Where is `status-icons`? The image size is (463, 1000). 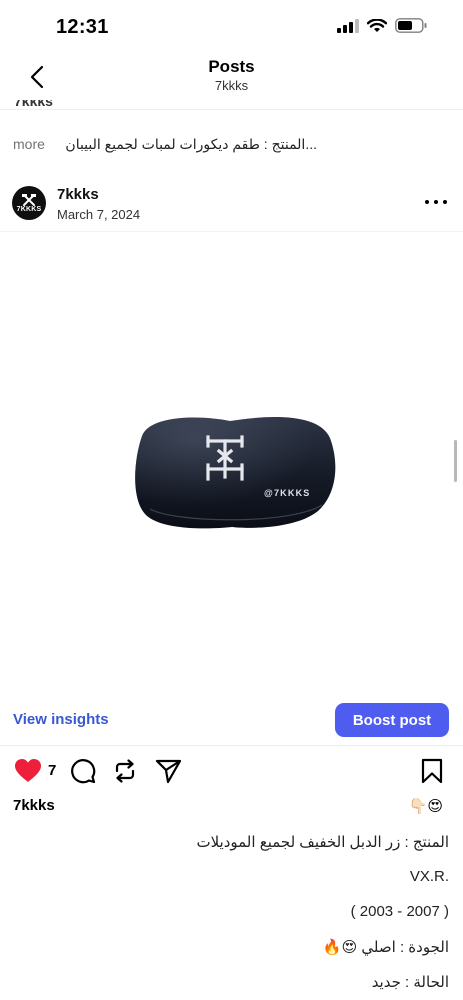 status-icons is located at coordinates (382, 25).